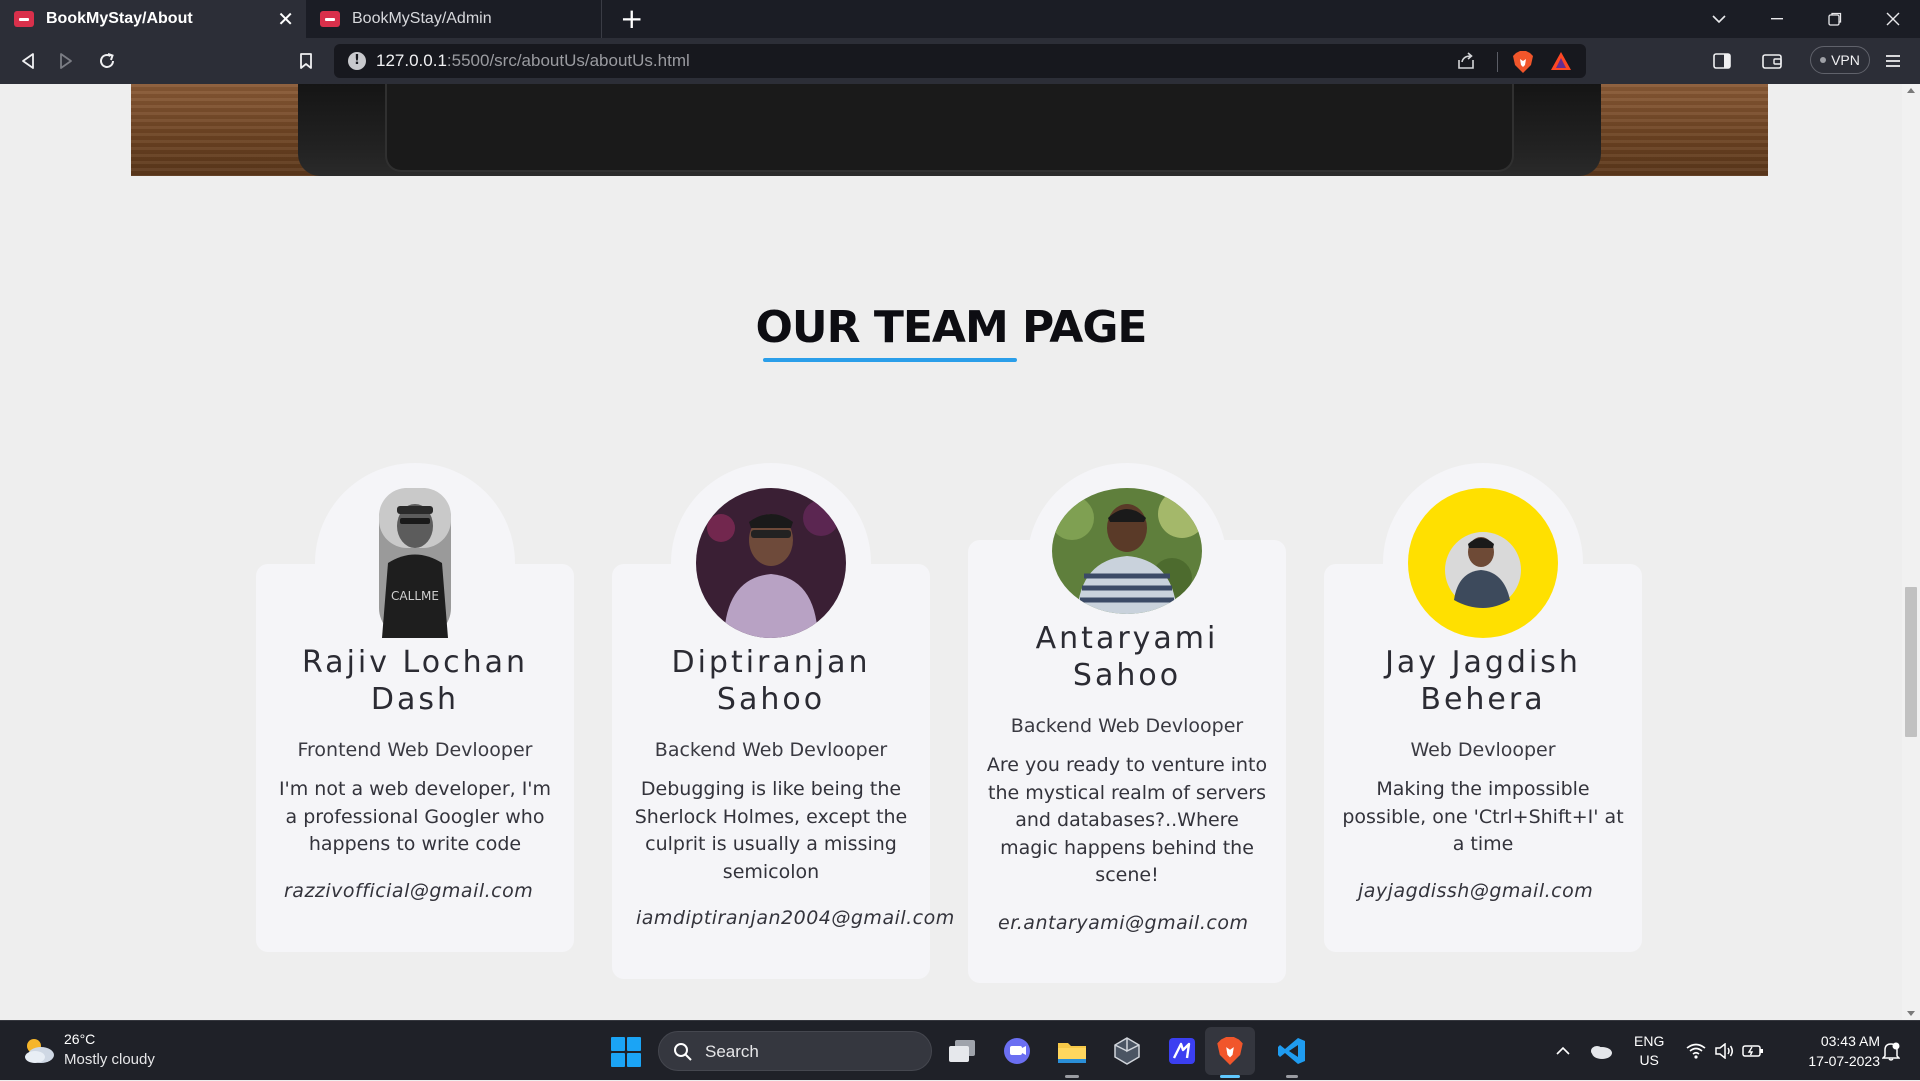 The width and height of the screenshot is (1920, 1081). I want to click on sidebar-icon, so click(1722, 61).